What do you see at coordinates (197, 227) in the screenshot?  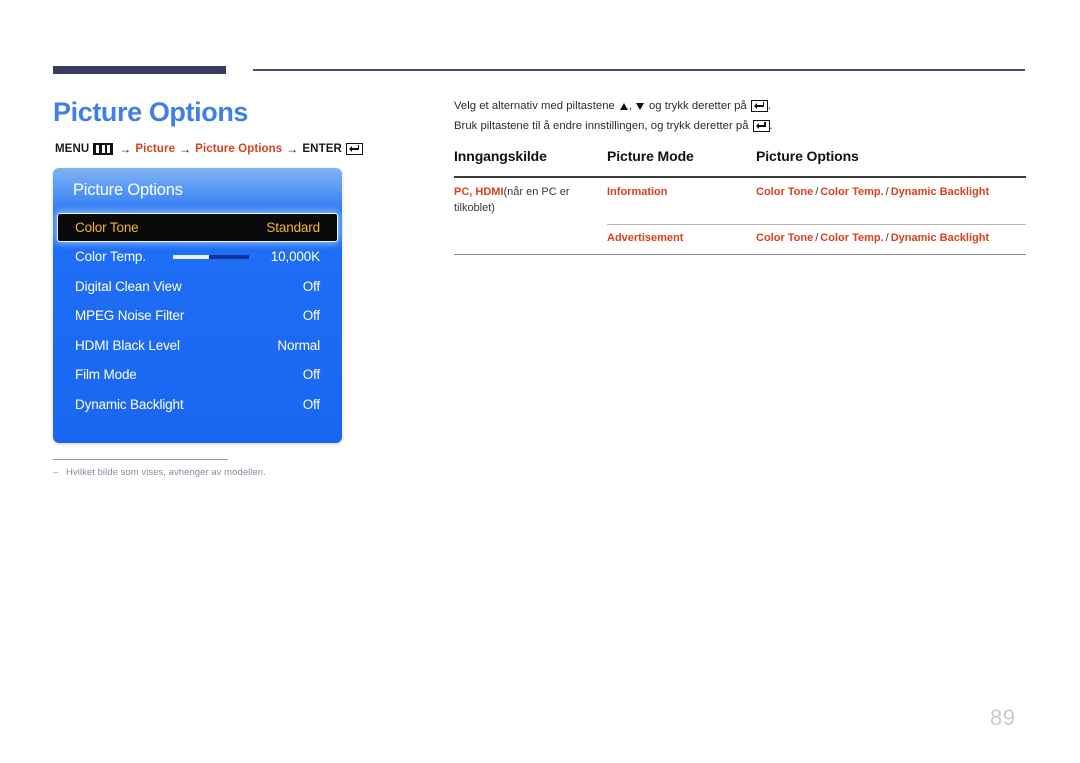 I see `osd-row-color-tone: Color Tone Standard` at bounding box center [197, 227].